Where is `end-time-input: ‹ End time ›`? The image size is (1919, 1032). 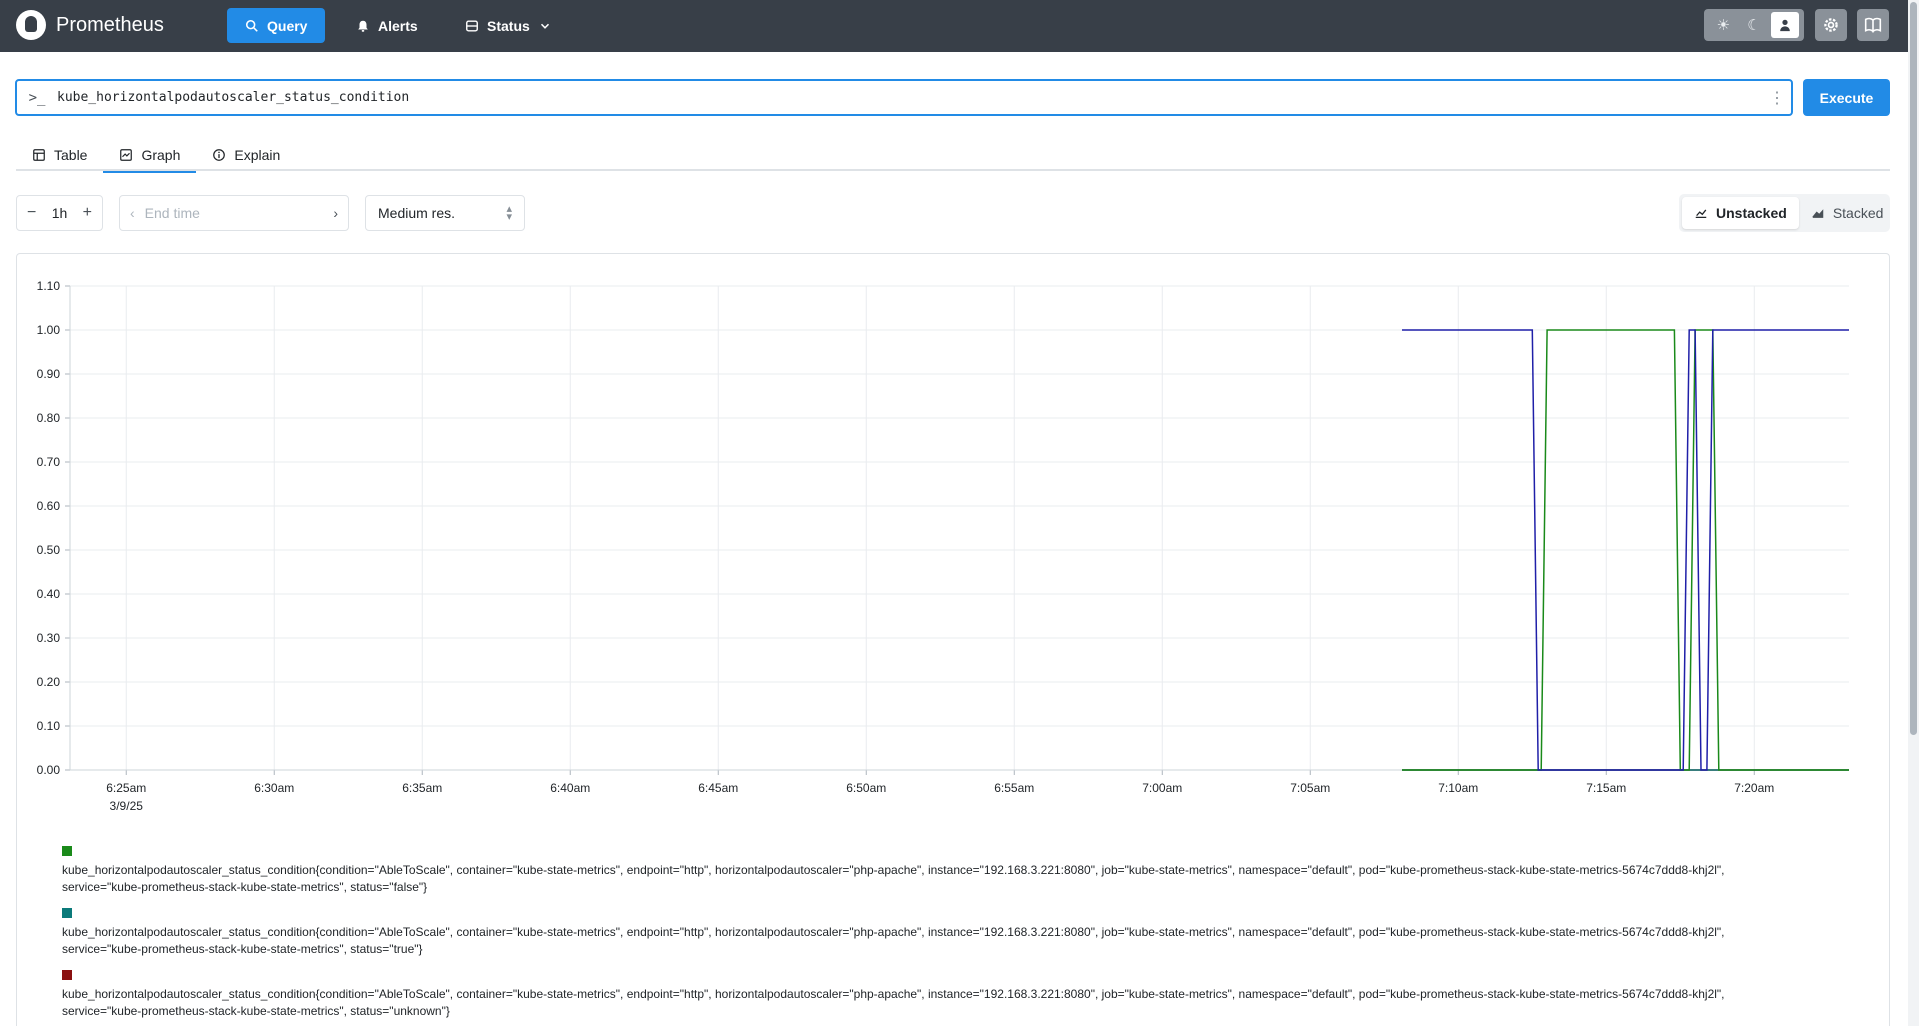
end-time-input: ‹ End time › is located at coordinates (234, 213).